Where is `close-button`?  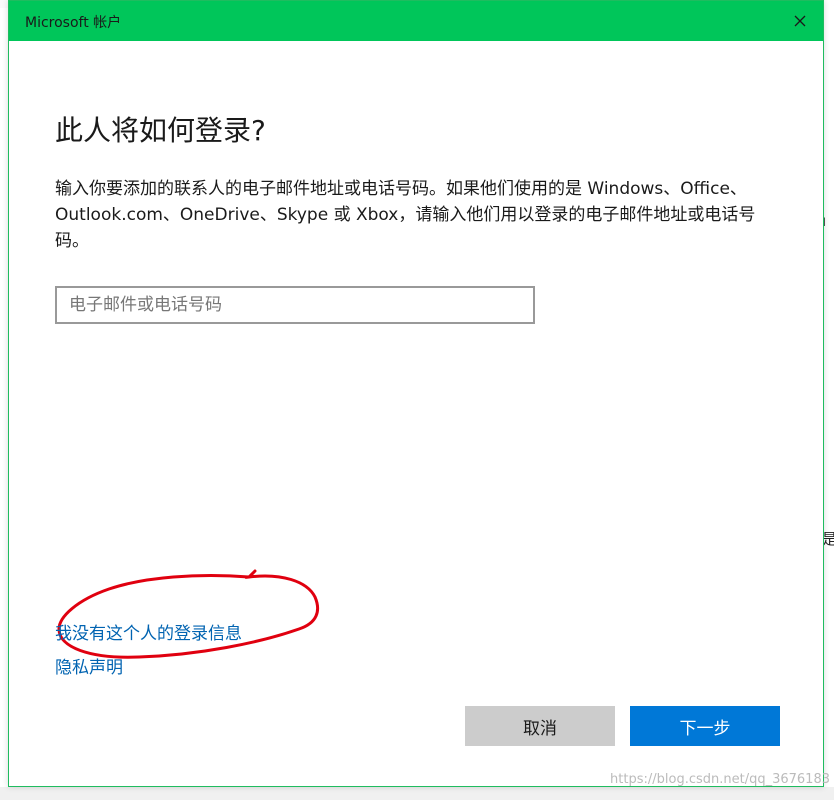 close-button is located at coordinates (800, 21).